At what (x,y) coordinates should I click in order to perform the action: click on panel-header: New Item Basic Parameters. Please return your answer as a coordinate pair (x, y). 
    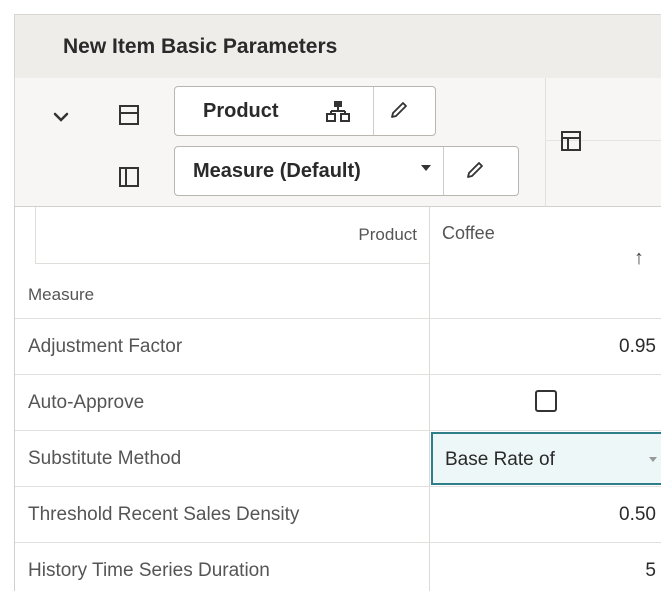
    Looking at the image, I should click on (337, 46).